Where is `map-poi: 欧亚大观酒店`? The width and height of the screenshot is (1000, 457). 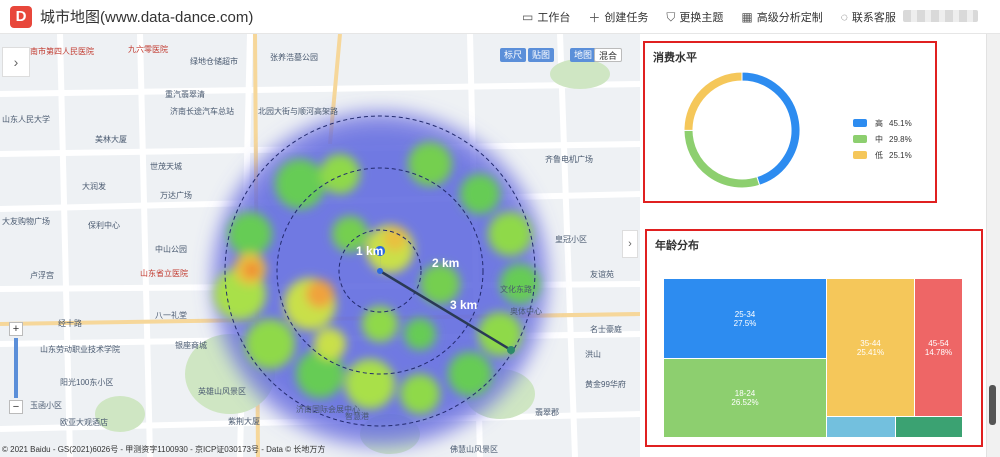
map-poi: 欧亚大观酒店 is located at coordinates (84, 422).